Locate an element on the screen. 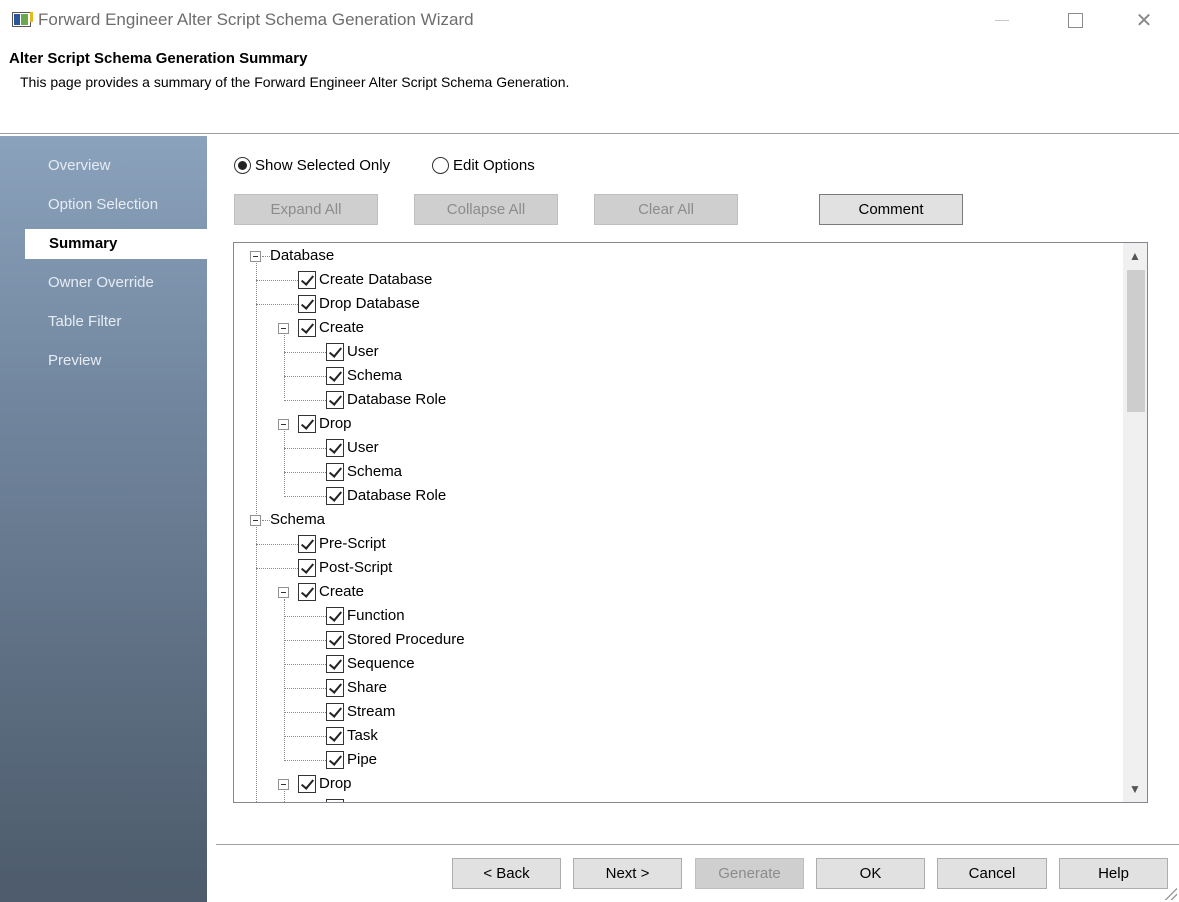 This screenshot has height=902, width=1179. sidebar-item-summary: Summary is located at coordinates (116, 244).